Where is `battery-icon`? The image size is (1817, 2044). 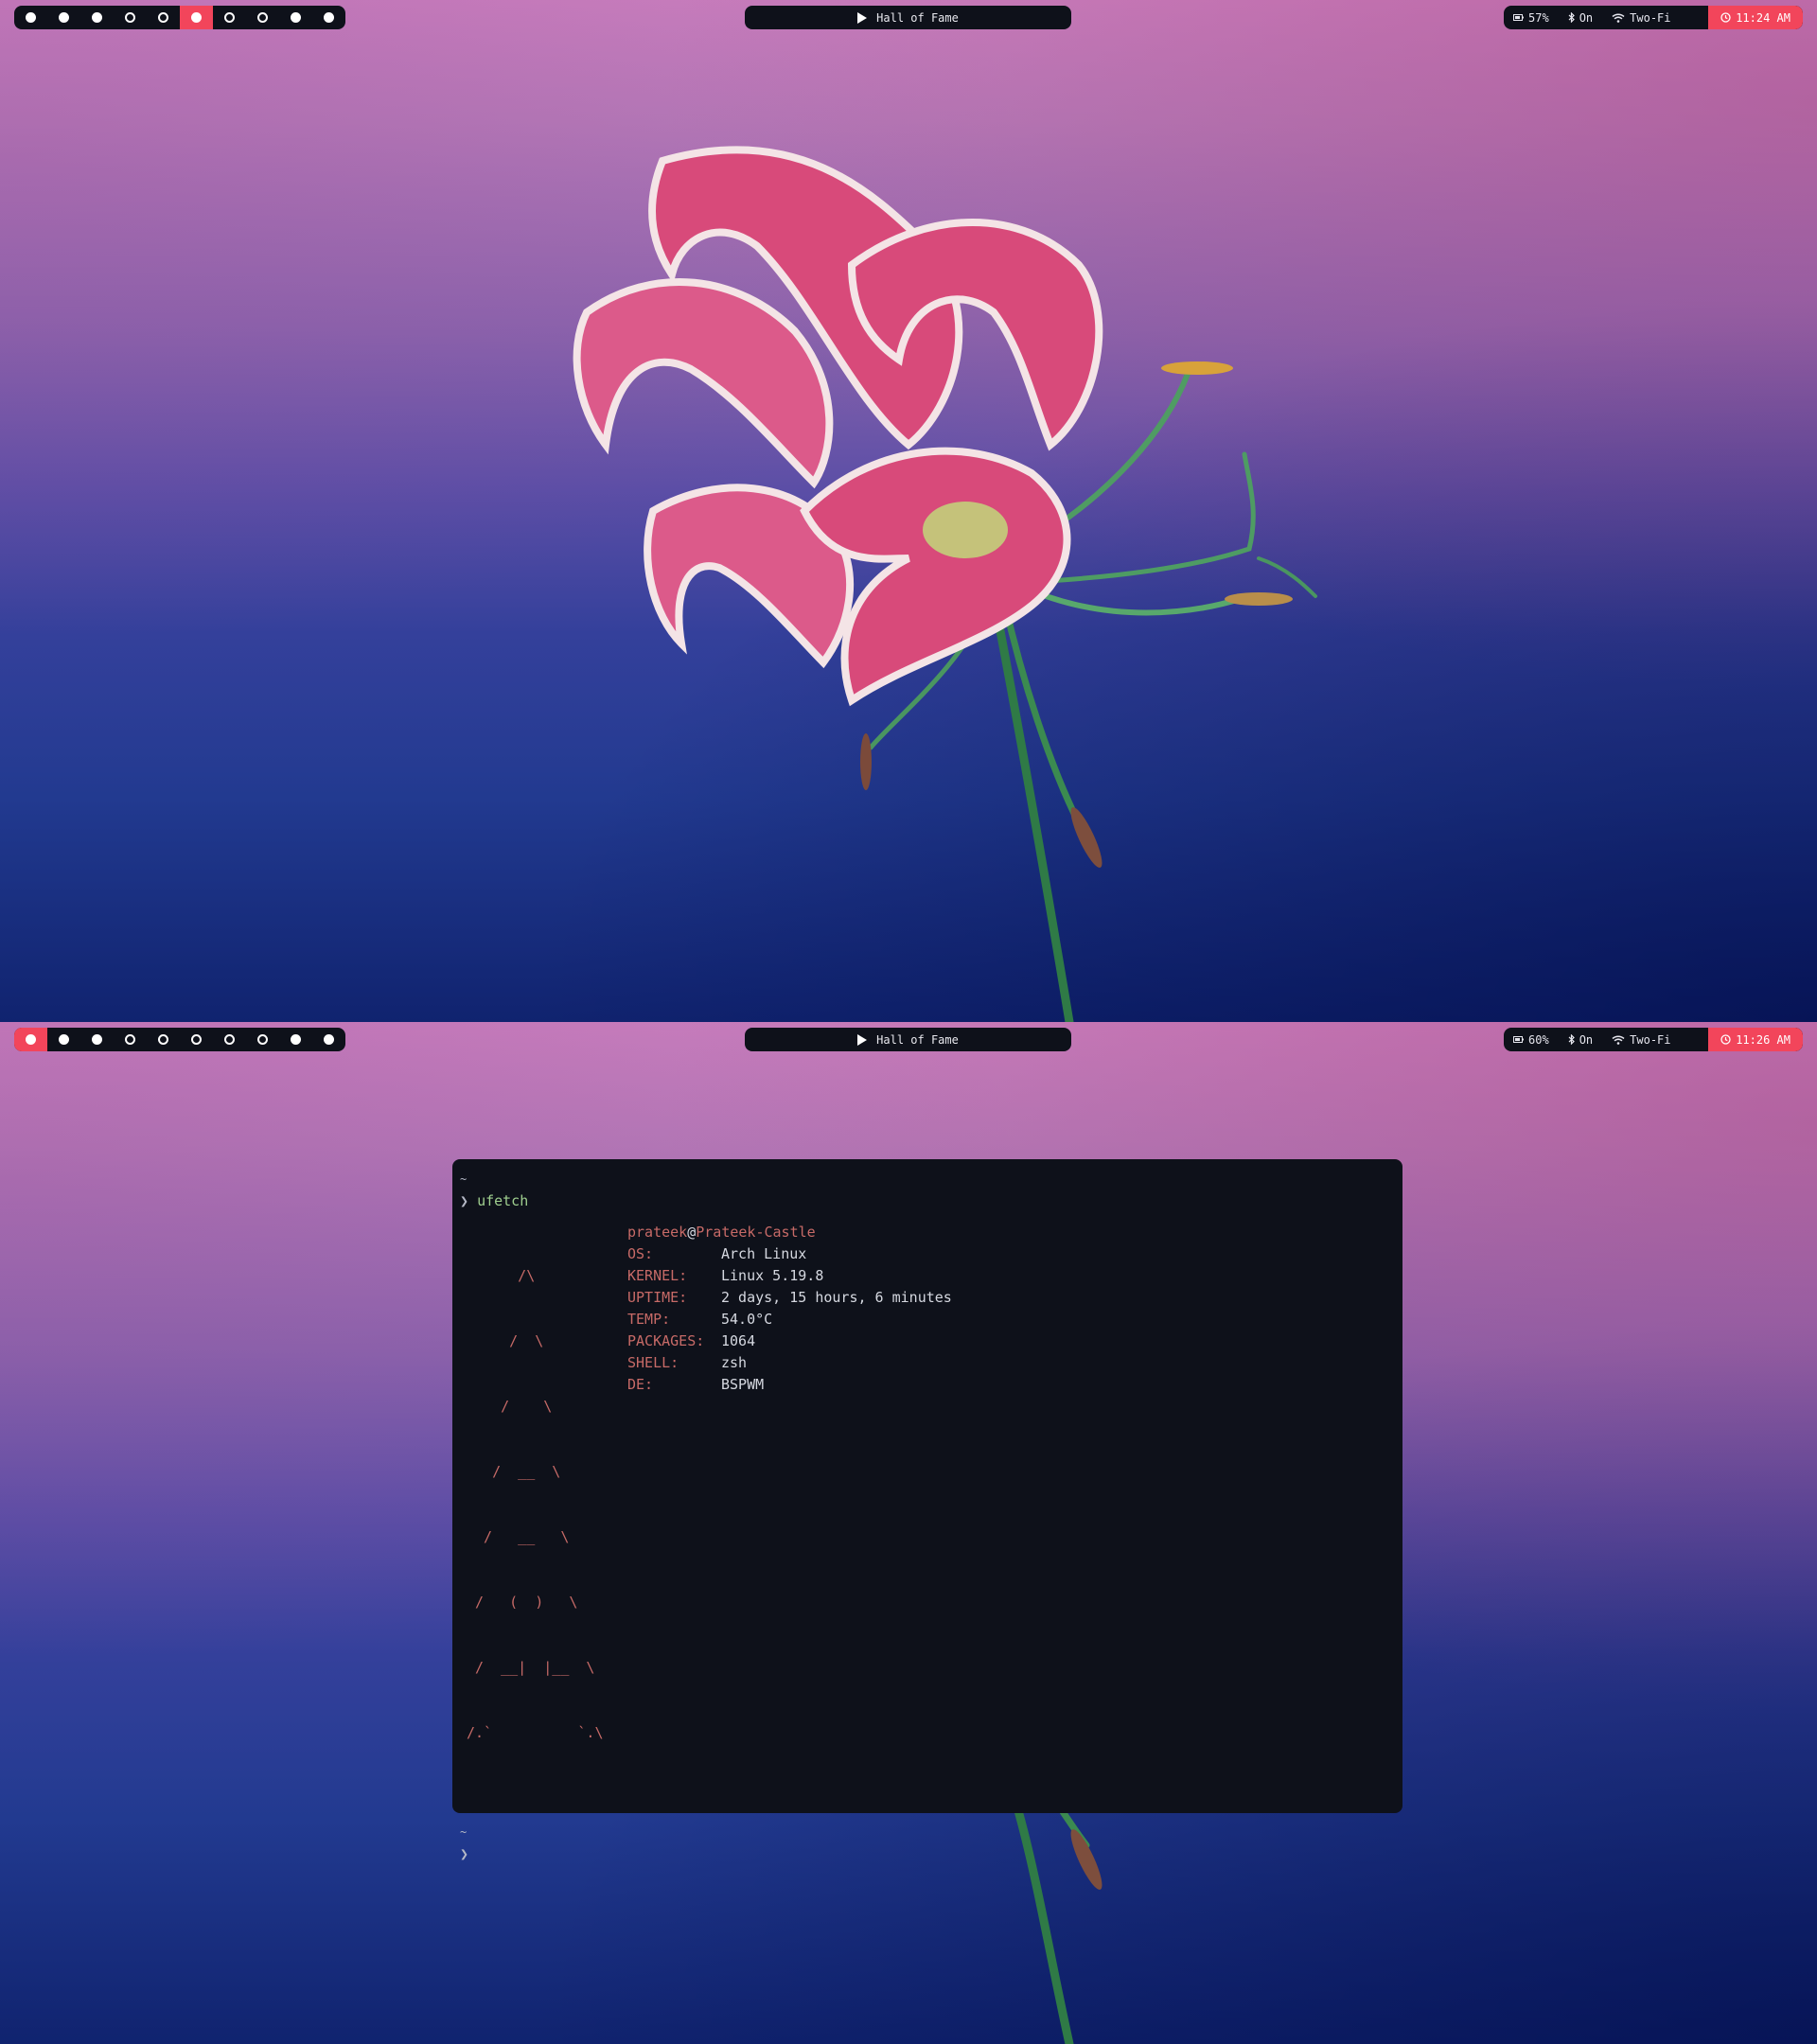
battery-icon is located at coordinates (1518, 1039).